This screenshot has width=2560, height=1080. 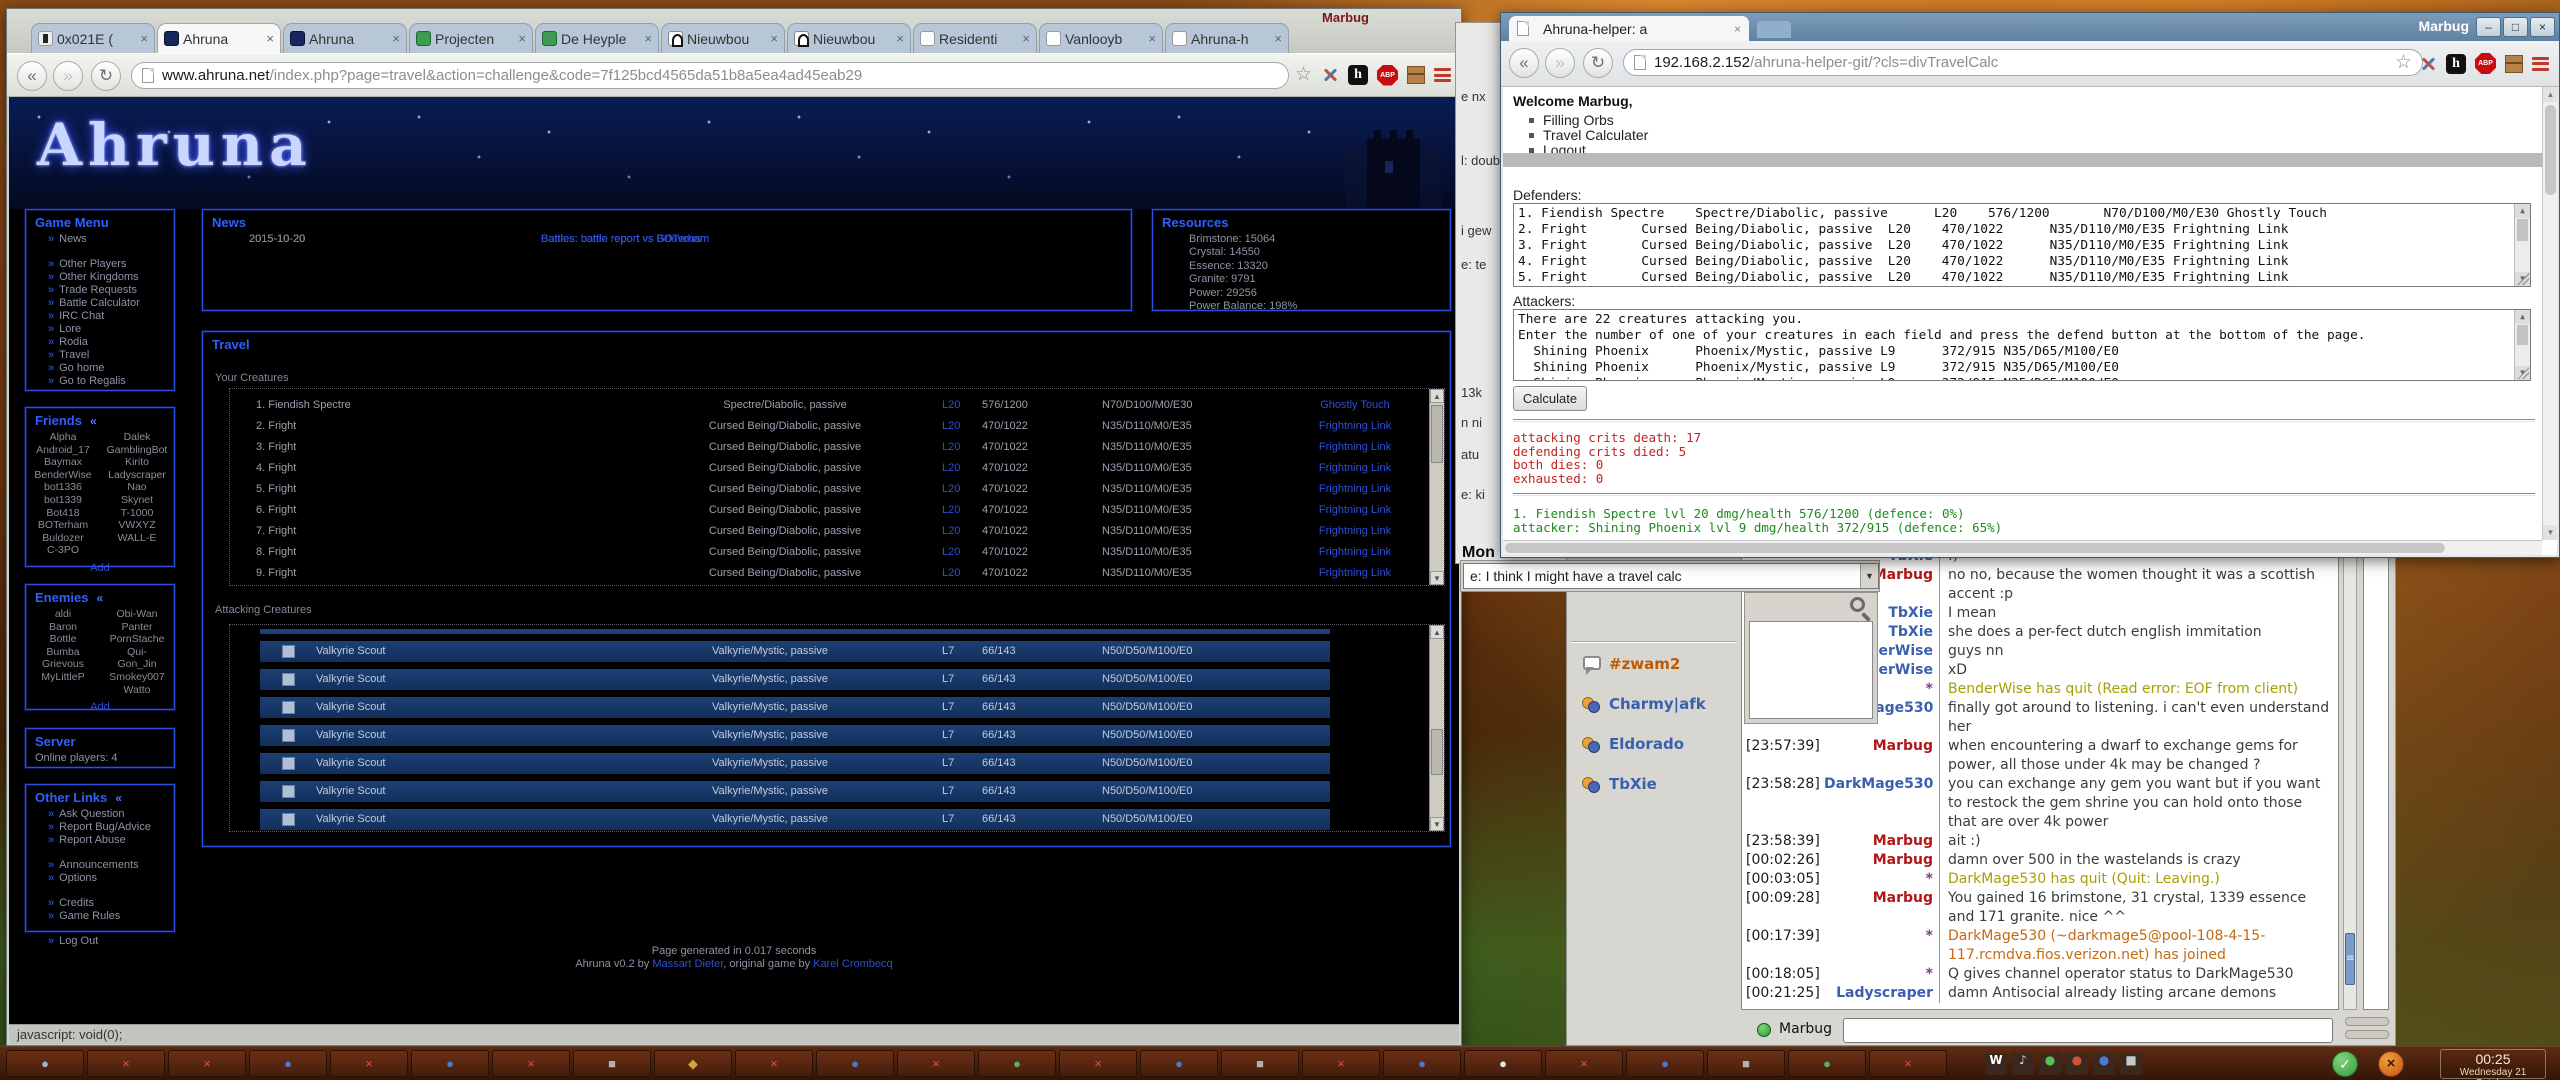 I want to click on original-author-link: Karel Crombecq, so click(x=852, y=964).